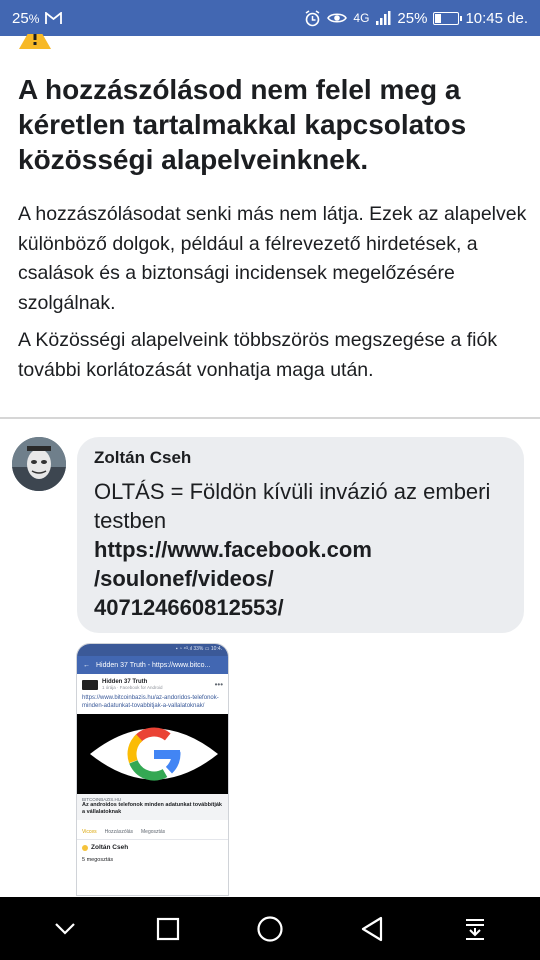 The image size is (540, 960). I want to click on attachment-page-sub: 1 órája · Facebook for Android, so click(132, 687).